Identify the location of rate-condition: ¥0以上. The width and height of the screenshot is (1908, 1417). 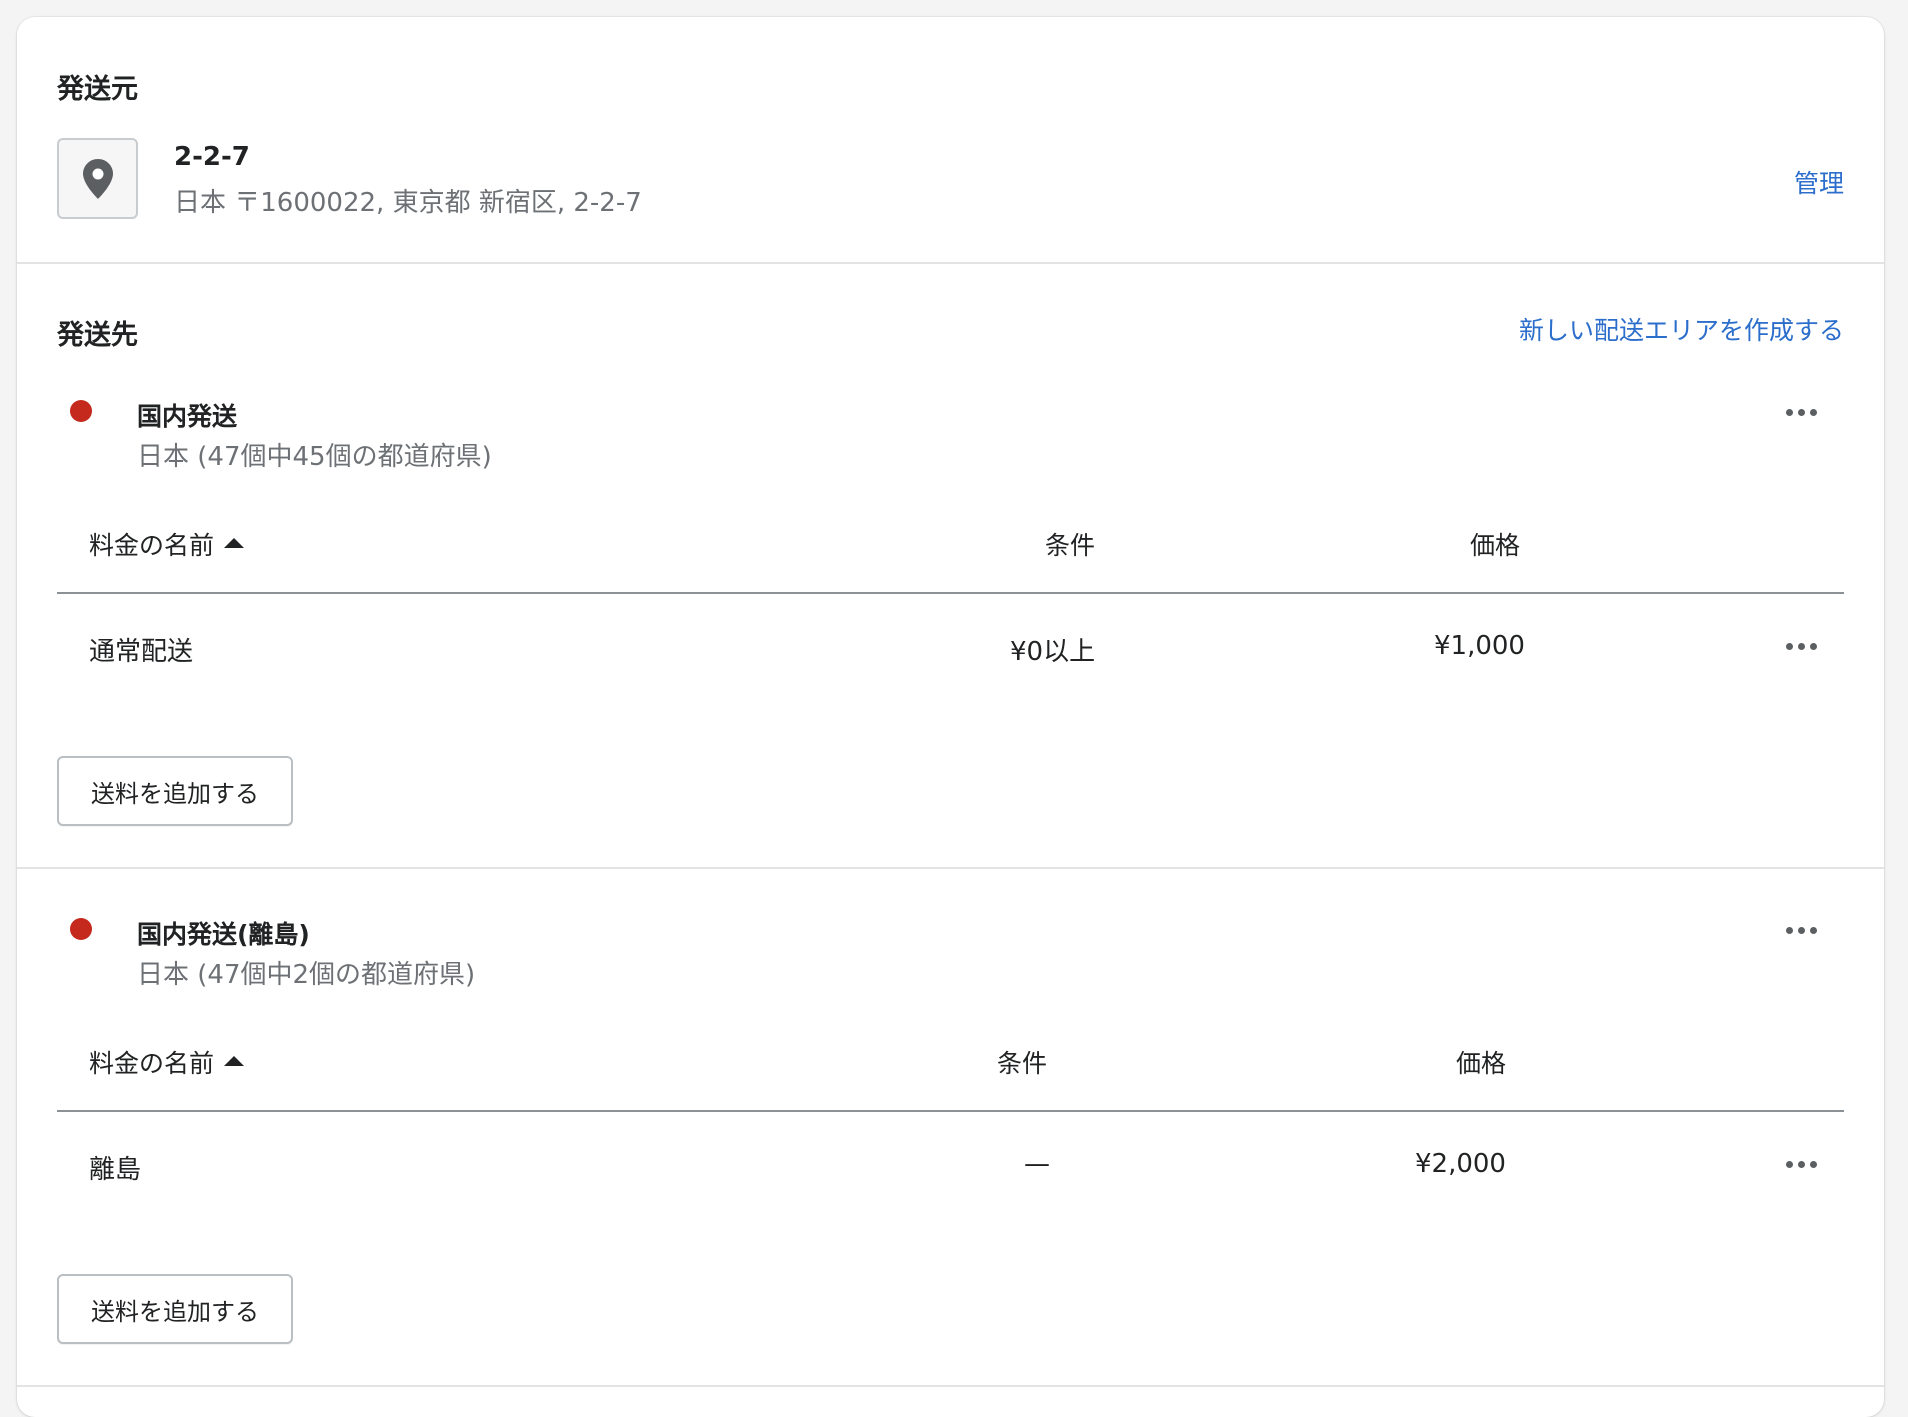
(1053, 652).